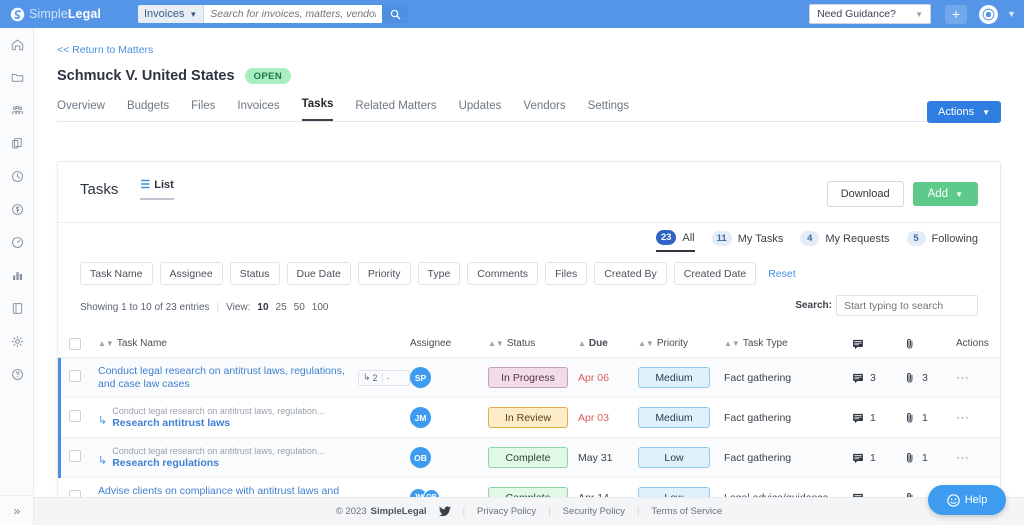 The image size is (1024, 525). I want to click on download-button: Download, so click(865, 194).